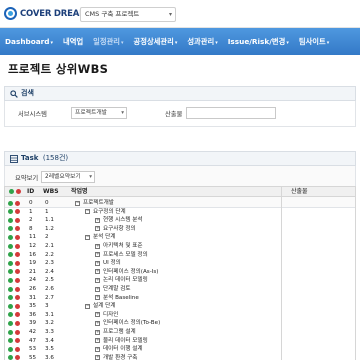 The image size is (360, 360). Describe the element at coordinates (30, 191) in the screenshot. I see `col-id: ID` at that location.